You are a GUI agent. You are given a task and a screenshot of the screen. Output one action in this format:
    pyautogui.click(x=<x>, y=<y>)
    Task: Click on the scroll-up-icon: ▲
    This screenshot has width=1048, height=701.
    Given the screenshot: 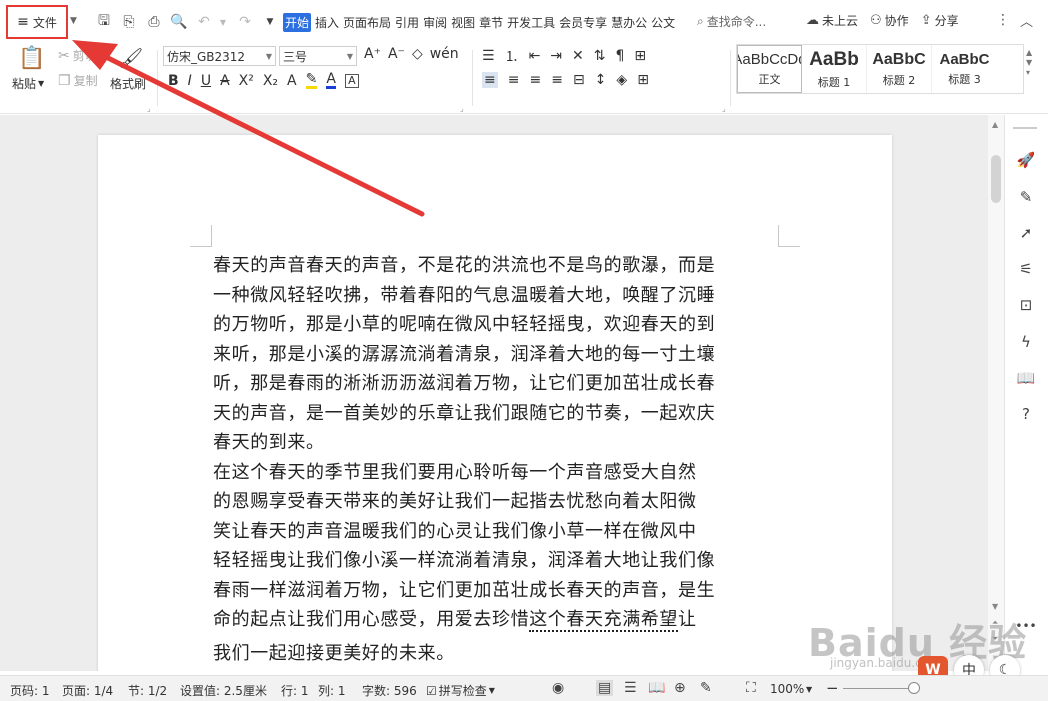 What is the action you would take?
    pyautogui.click(x=995, y=124)
    